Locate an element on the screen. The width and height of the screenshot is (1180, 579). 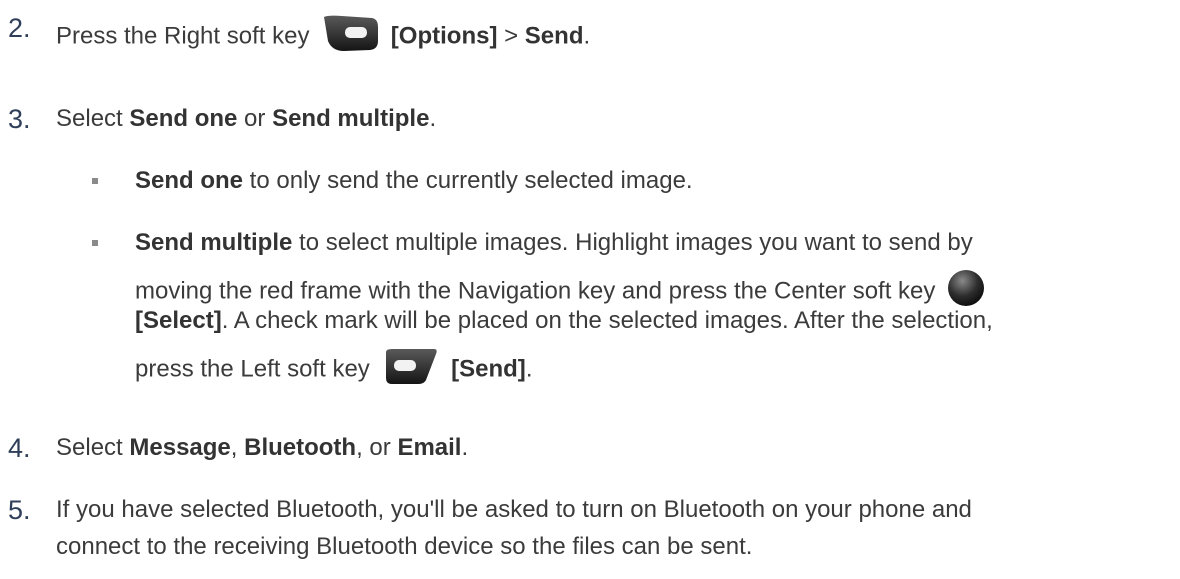
step-number: 4. is located at coordinates (19, 448).